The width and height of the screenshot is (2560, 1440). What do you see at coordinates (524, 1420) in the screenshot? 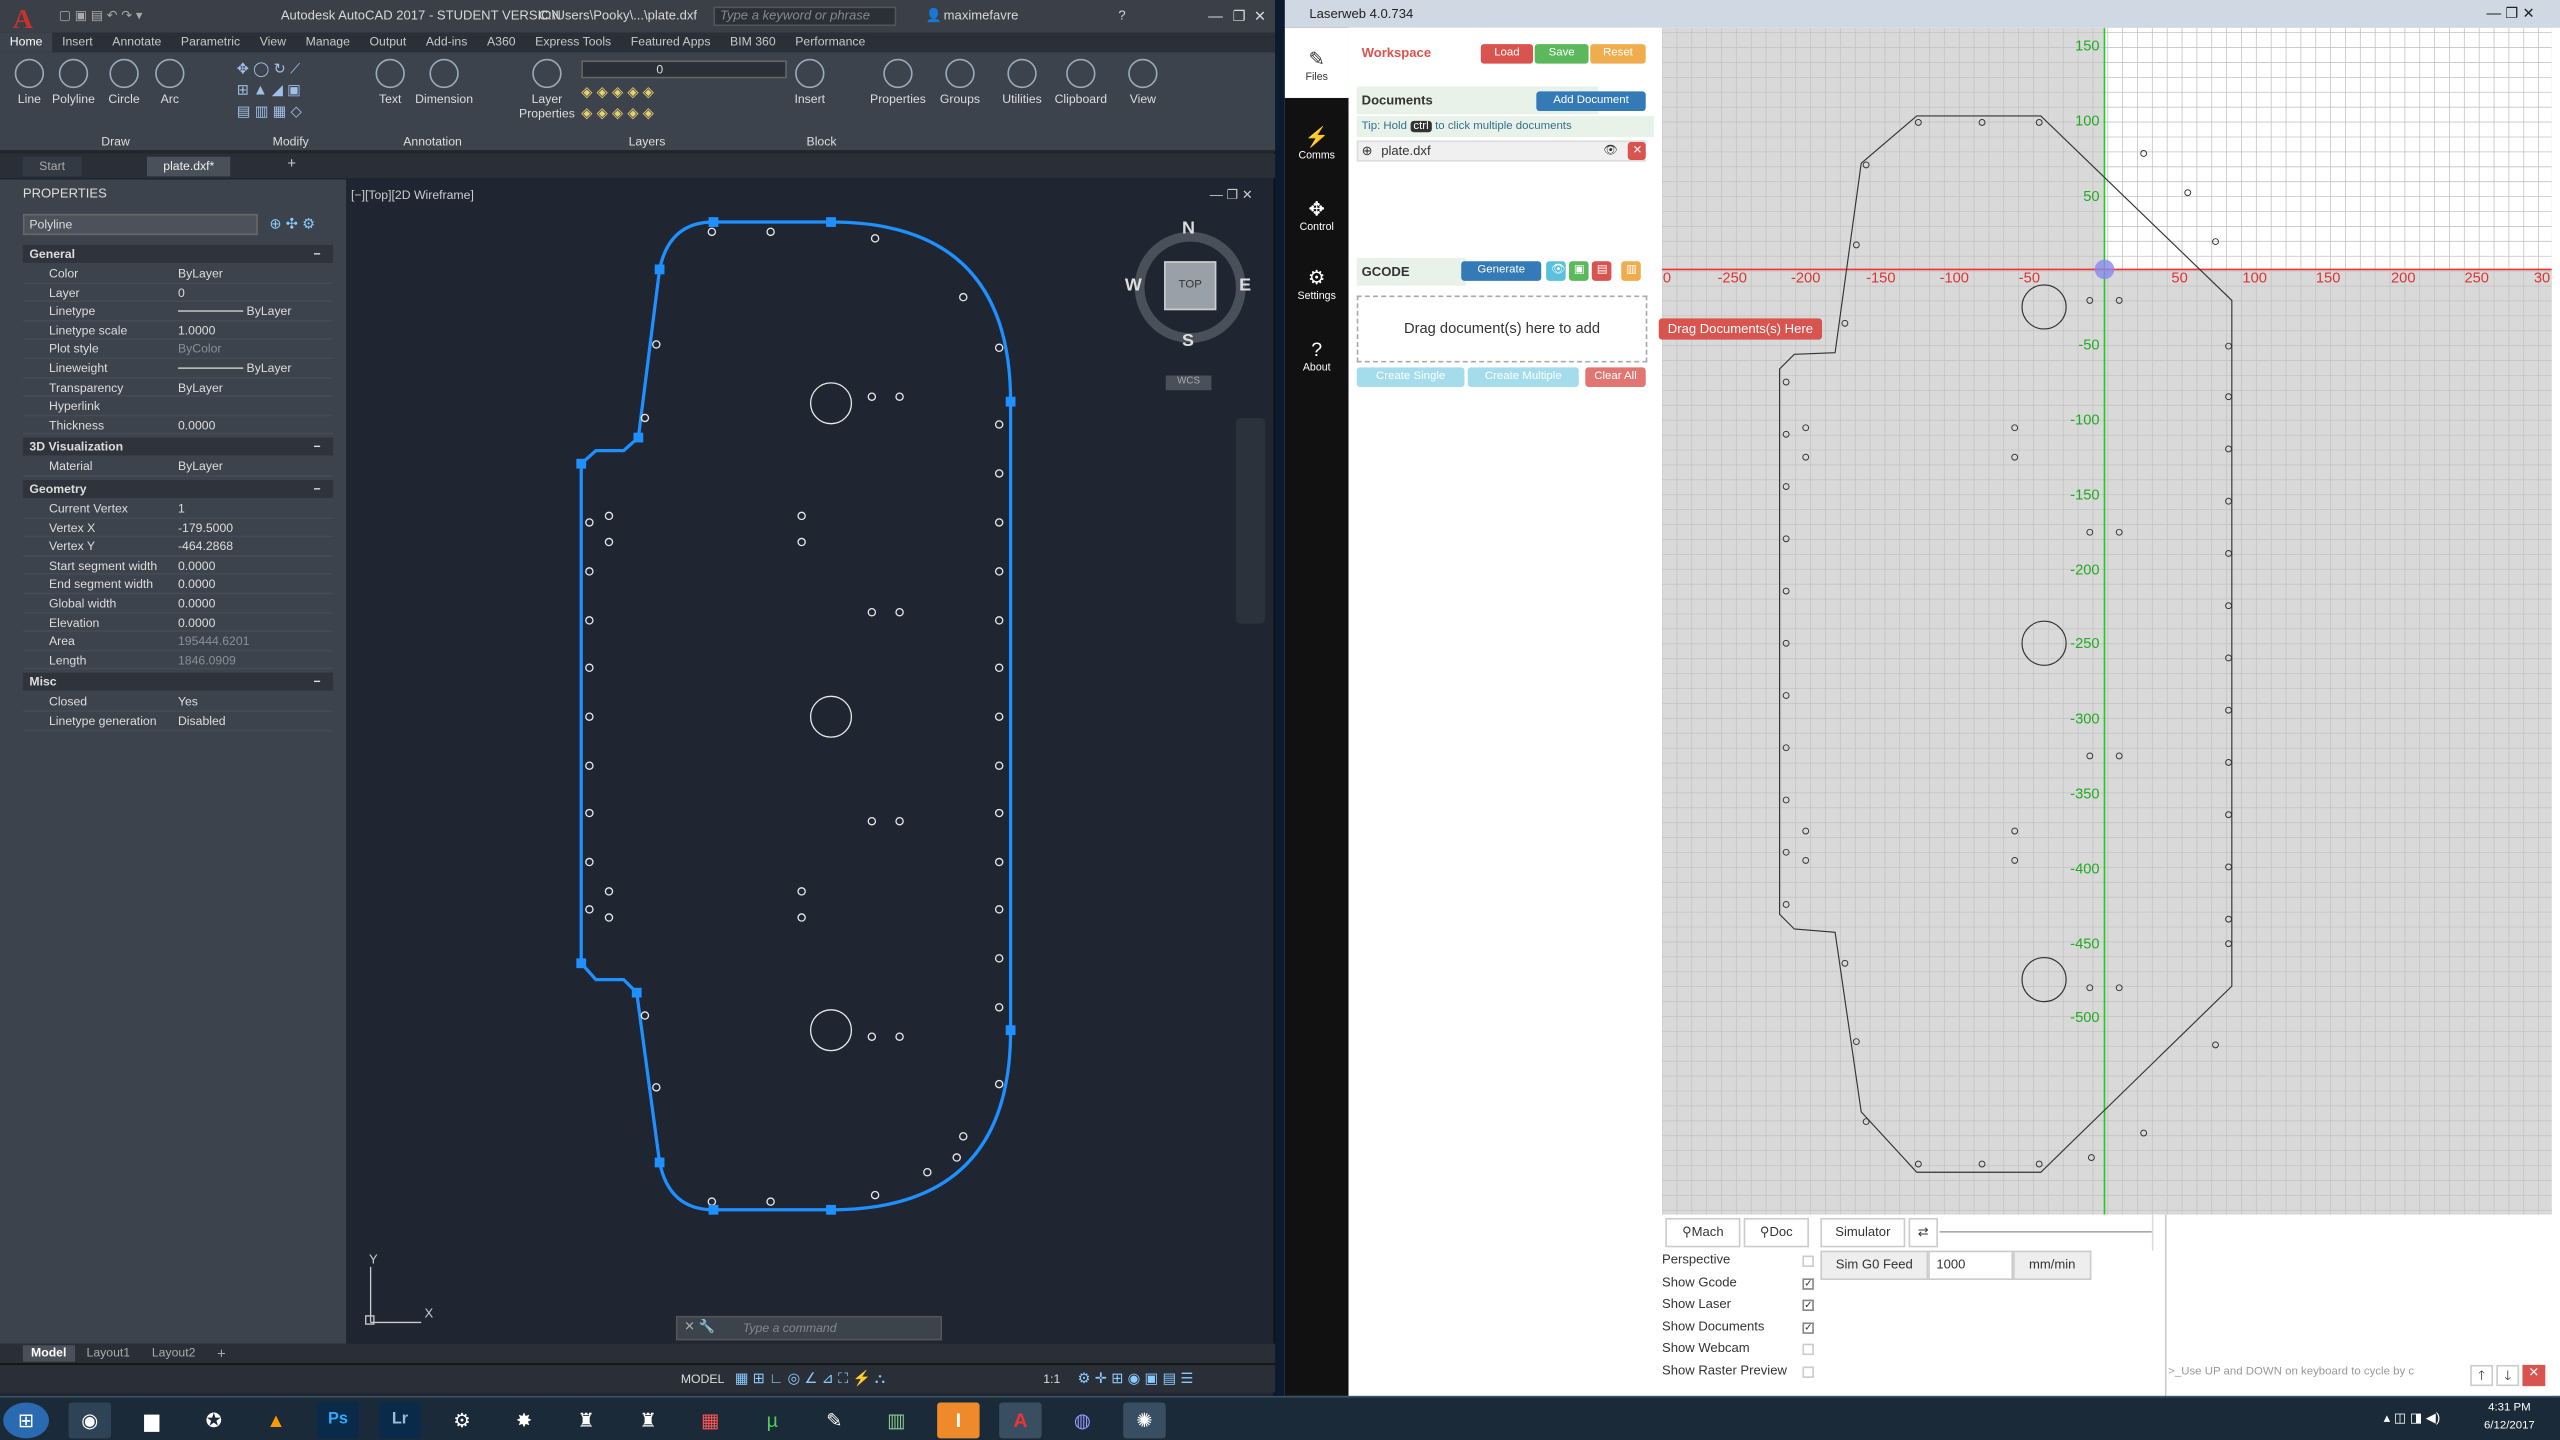
I see `game-icon-1: ✸` at bounding box center [524, 1420].